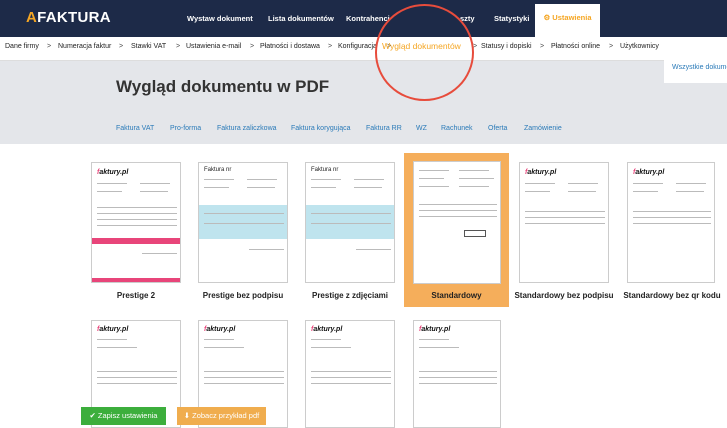 This screenshot has height=428, width=727. What do you see at coordinates (421, 128) in the screenshot?
I see `tab-wz: WZ` at bounding box center [421, 128].